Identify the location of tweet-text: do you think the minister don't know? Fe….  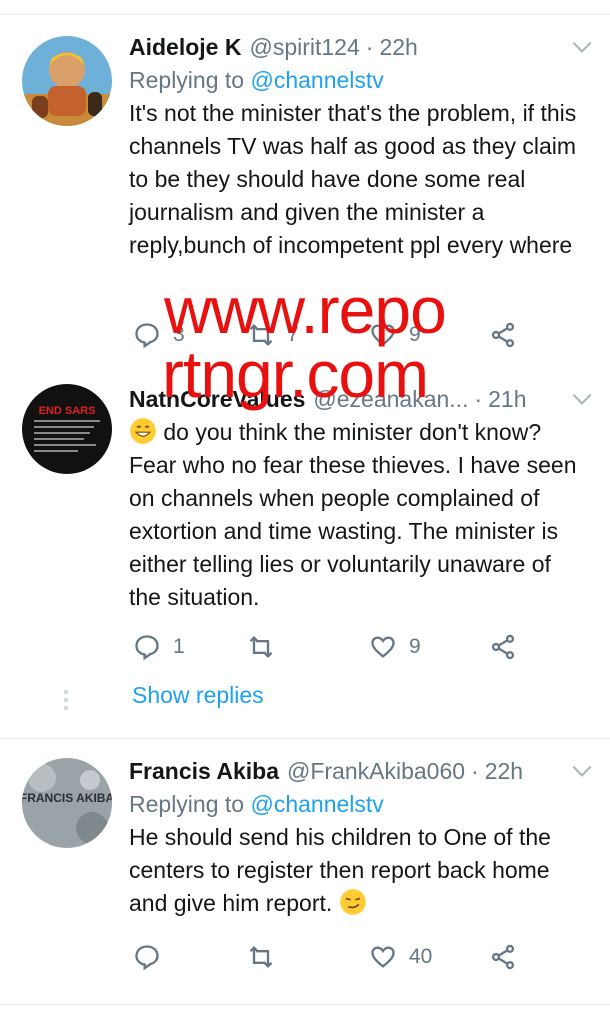
(359, 515).